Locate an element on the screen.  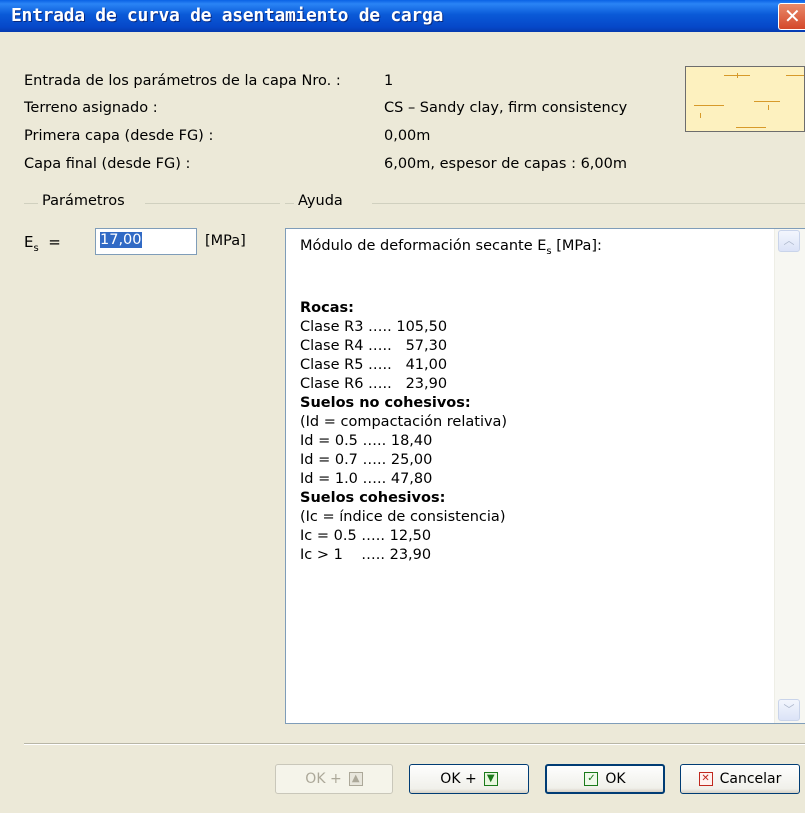
help-cohesive-row: Ic = 0.5 ….. 12,50 is located at coordinates (366, 535).